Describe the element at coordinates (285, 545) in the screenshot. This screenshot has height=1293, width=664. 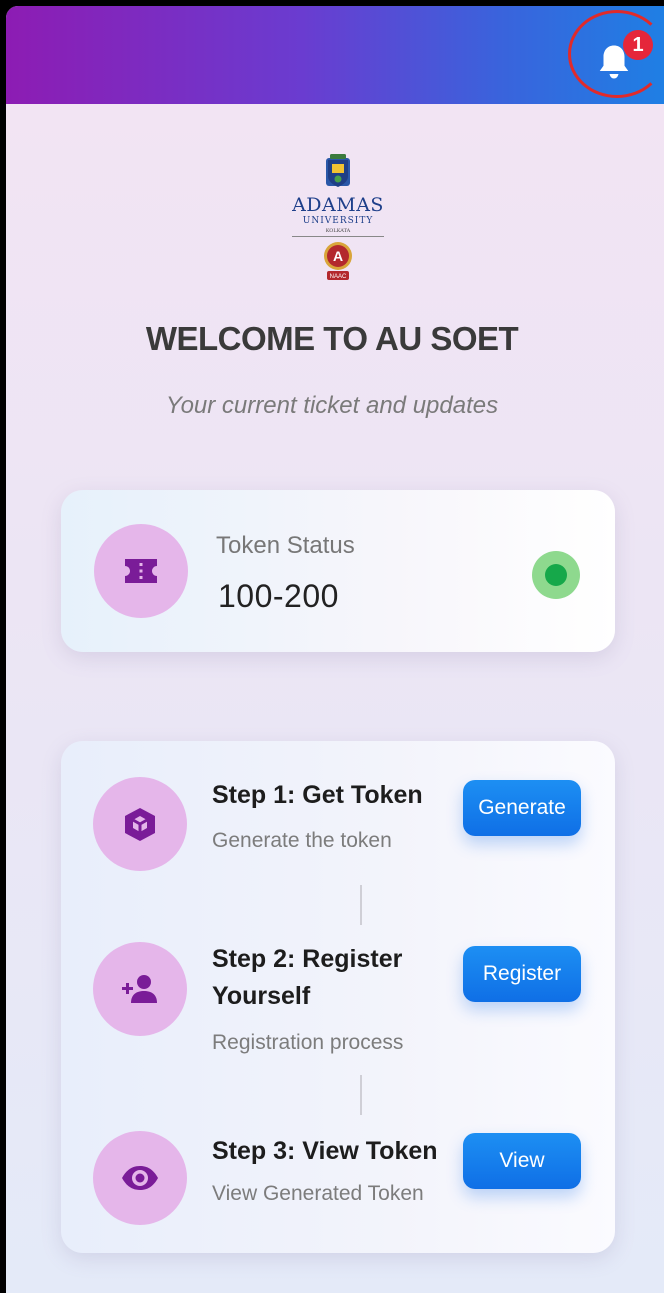
I see `token-status-label: Token Status` at that location.